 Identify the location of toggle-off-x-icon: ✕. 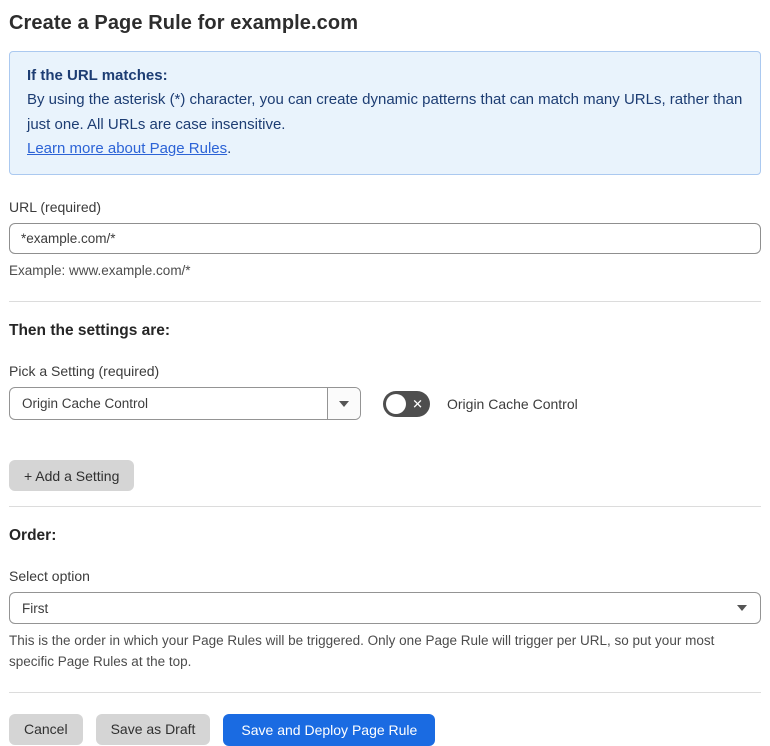
(417, 404).